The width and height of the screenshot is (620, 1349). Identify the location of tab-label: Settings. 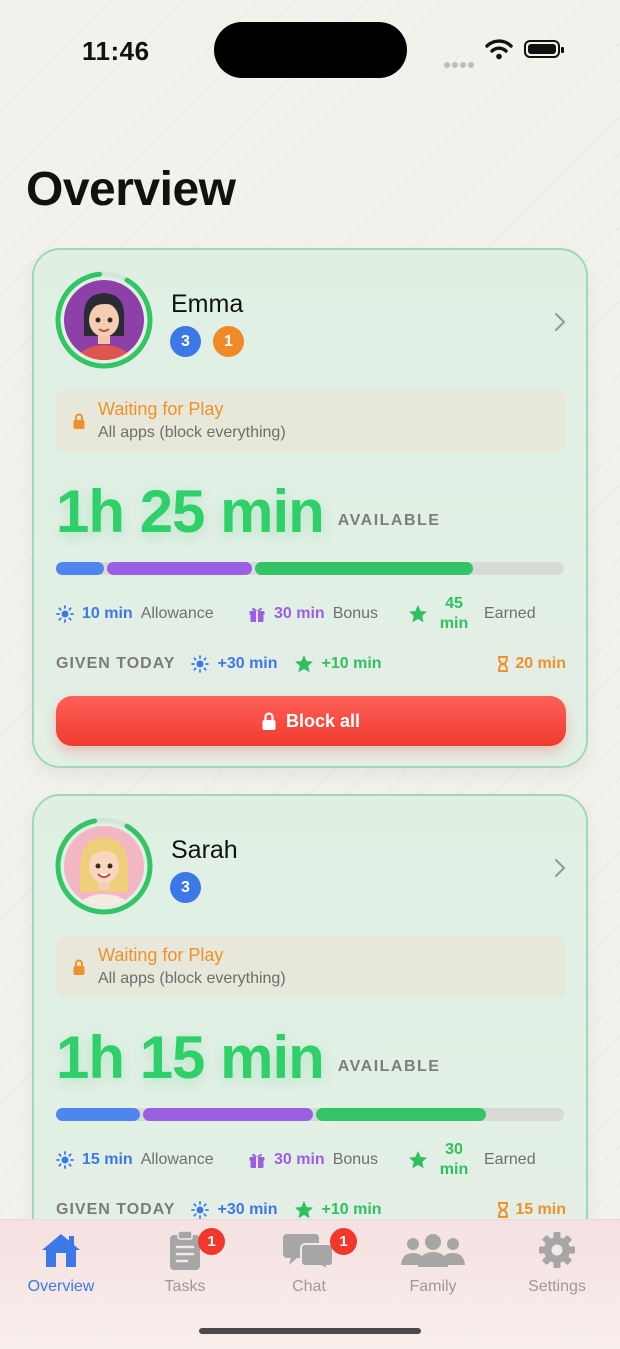
(557, 1286).